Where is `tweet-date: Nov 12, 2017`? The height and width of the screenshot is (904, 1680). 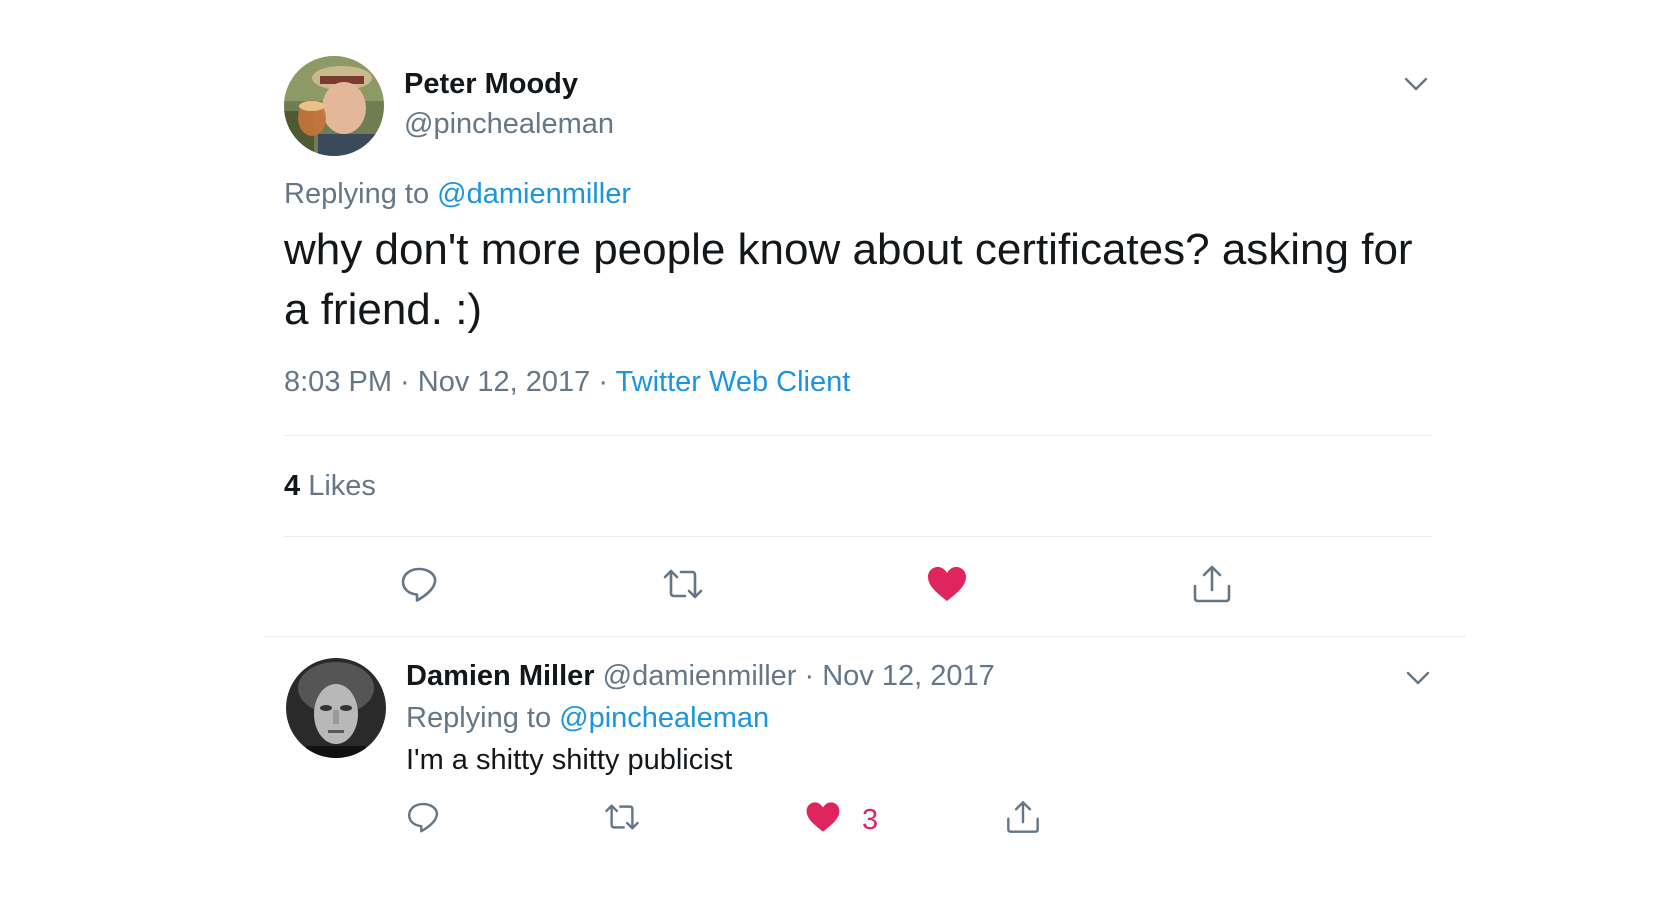 tweet-date: Nov 12, 2017 is located at coordinates (504, 382).